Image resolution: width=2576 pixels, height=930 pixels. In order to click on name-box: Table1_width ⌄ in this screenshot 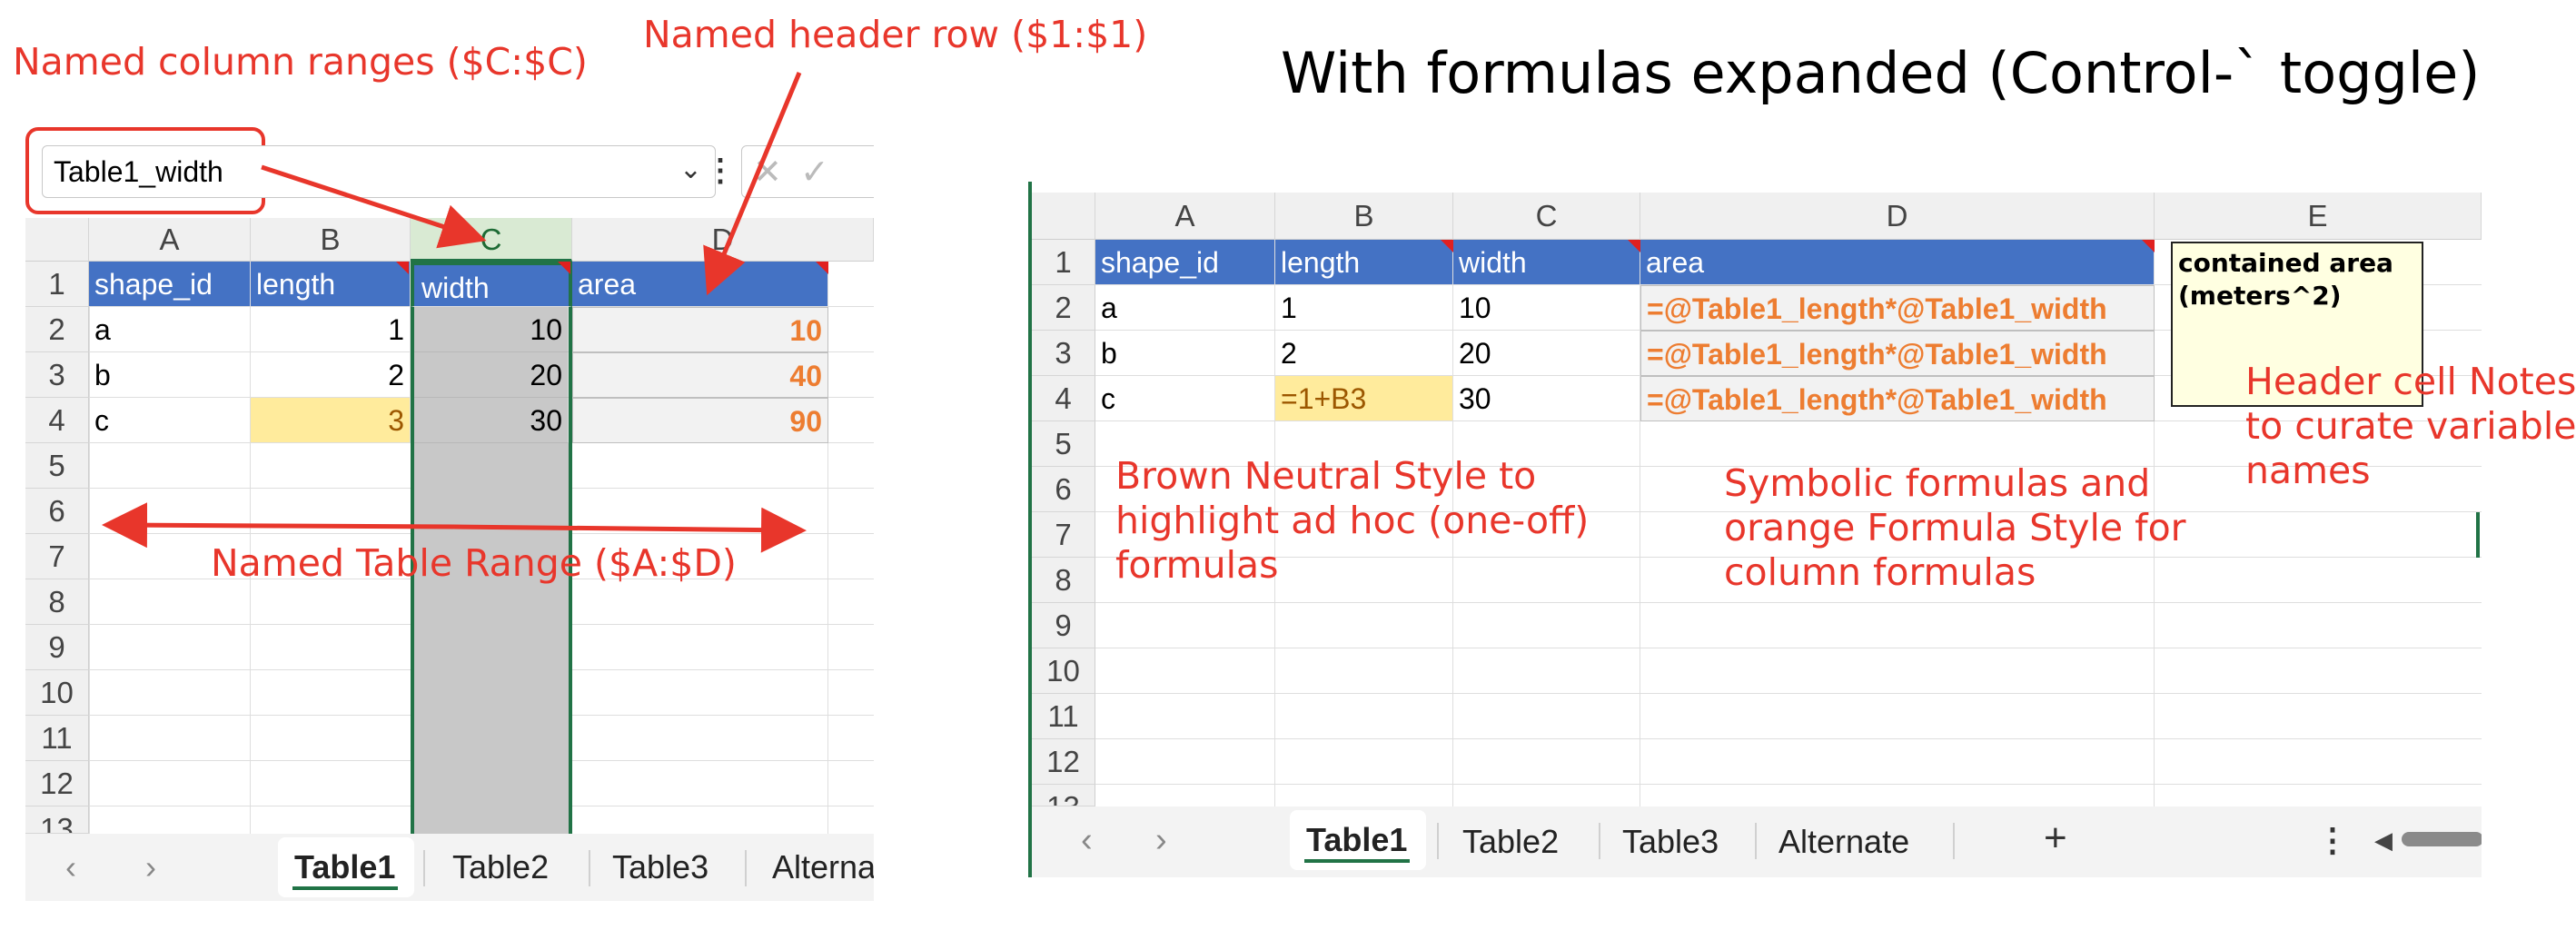, I will do `click(379, 171)`.